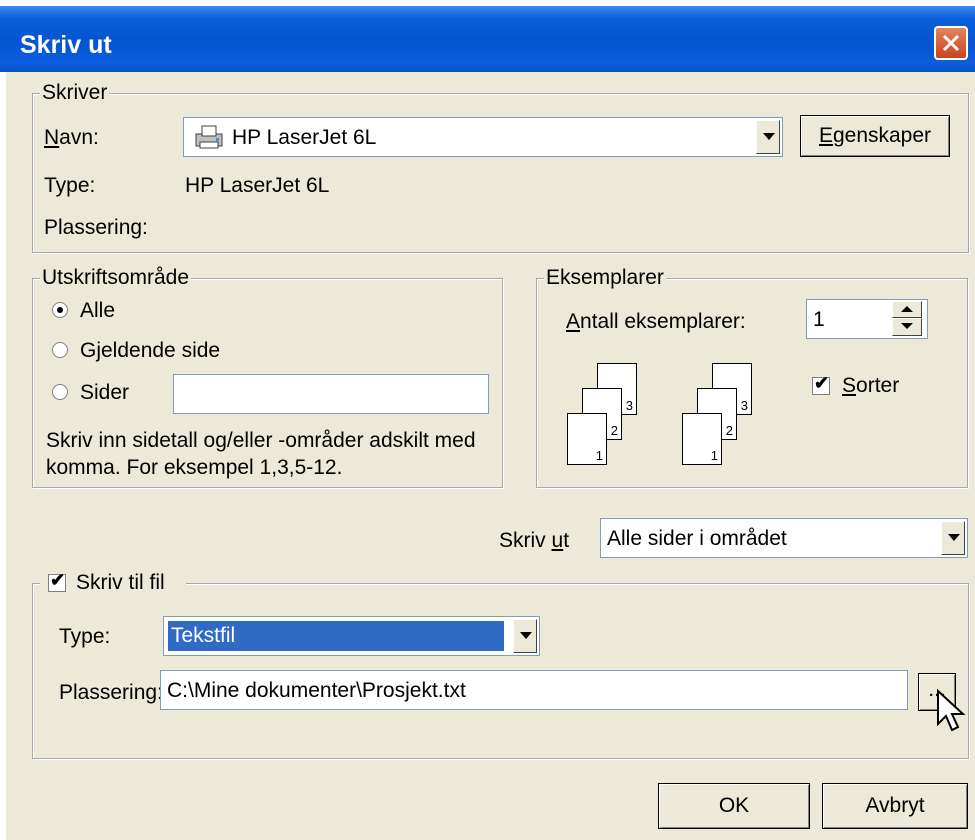  What do you see at coordinates (120, 583) in the screenshot?
I see `print-to-file-label: Skriv til fil` at bounding box center [120, 583].